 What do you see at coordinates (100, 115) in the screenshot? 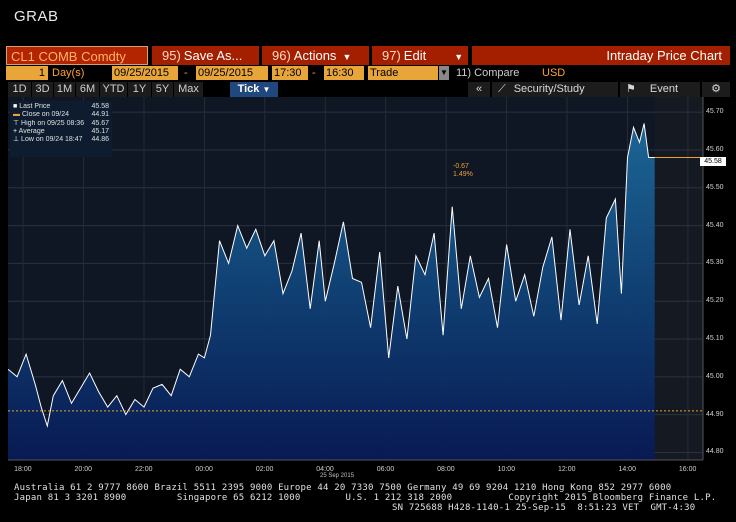
I see `legend-value: 44.91` at bounding box center [100, 115].